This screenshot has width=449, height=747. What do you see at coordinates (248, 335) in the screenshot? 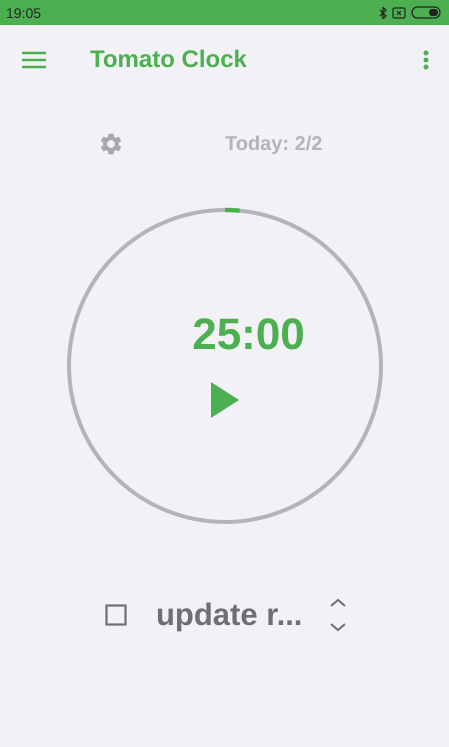
I see `timer-display: 25:00` at bounding box center [248, 335].